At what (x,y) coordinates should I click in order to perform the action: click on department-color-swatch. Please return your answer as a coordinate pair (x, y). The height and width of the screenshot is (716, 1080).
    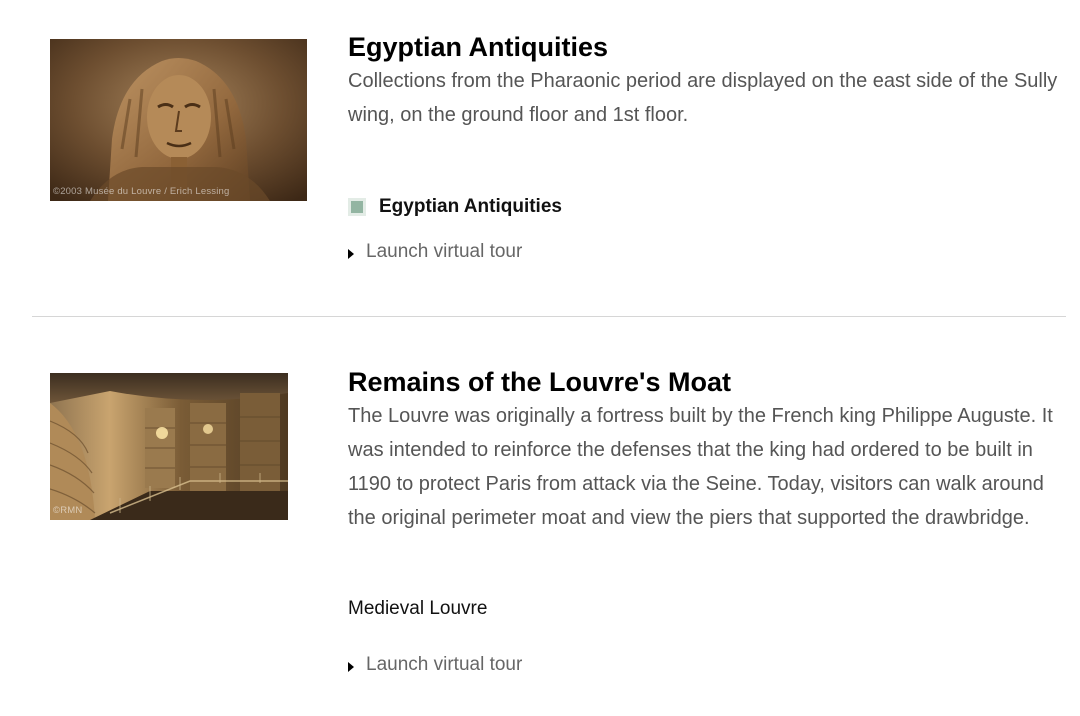
    Looking at the image, I should click on (357, 207).